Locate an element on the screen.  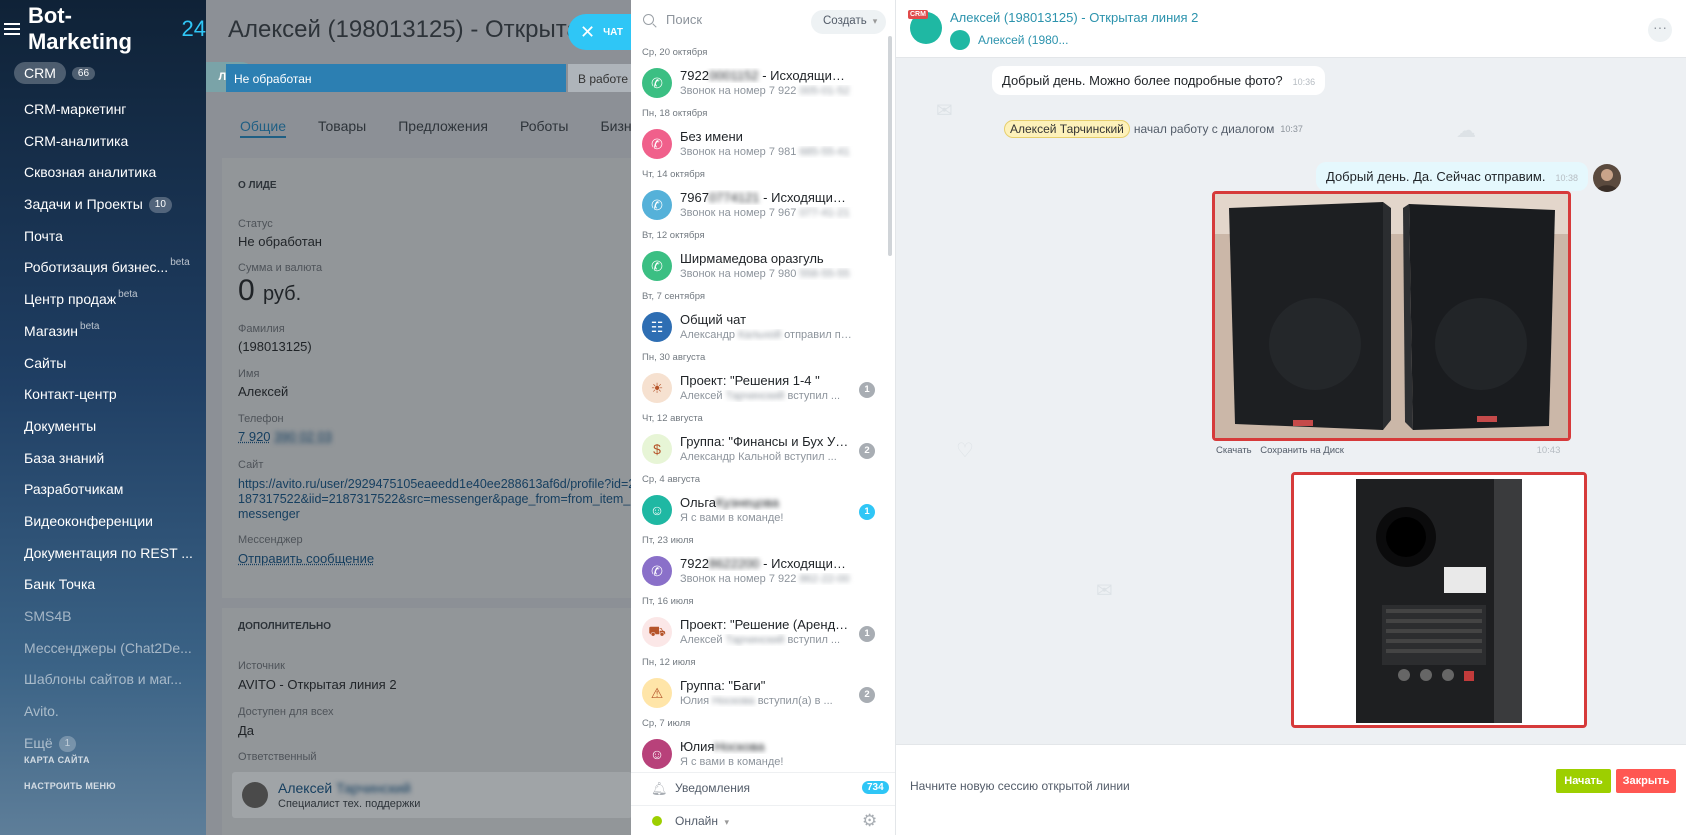
create-button: Создать is located at coordinates (848, 22).